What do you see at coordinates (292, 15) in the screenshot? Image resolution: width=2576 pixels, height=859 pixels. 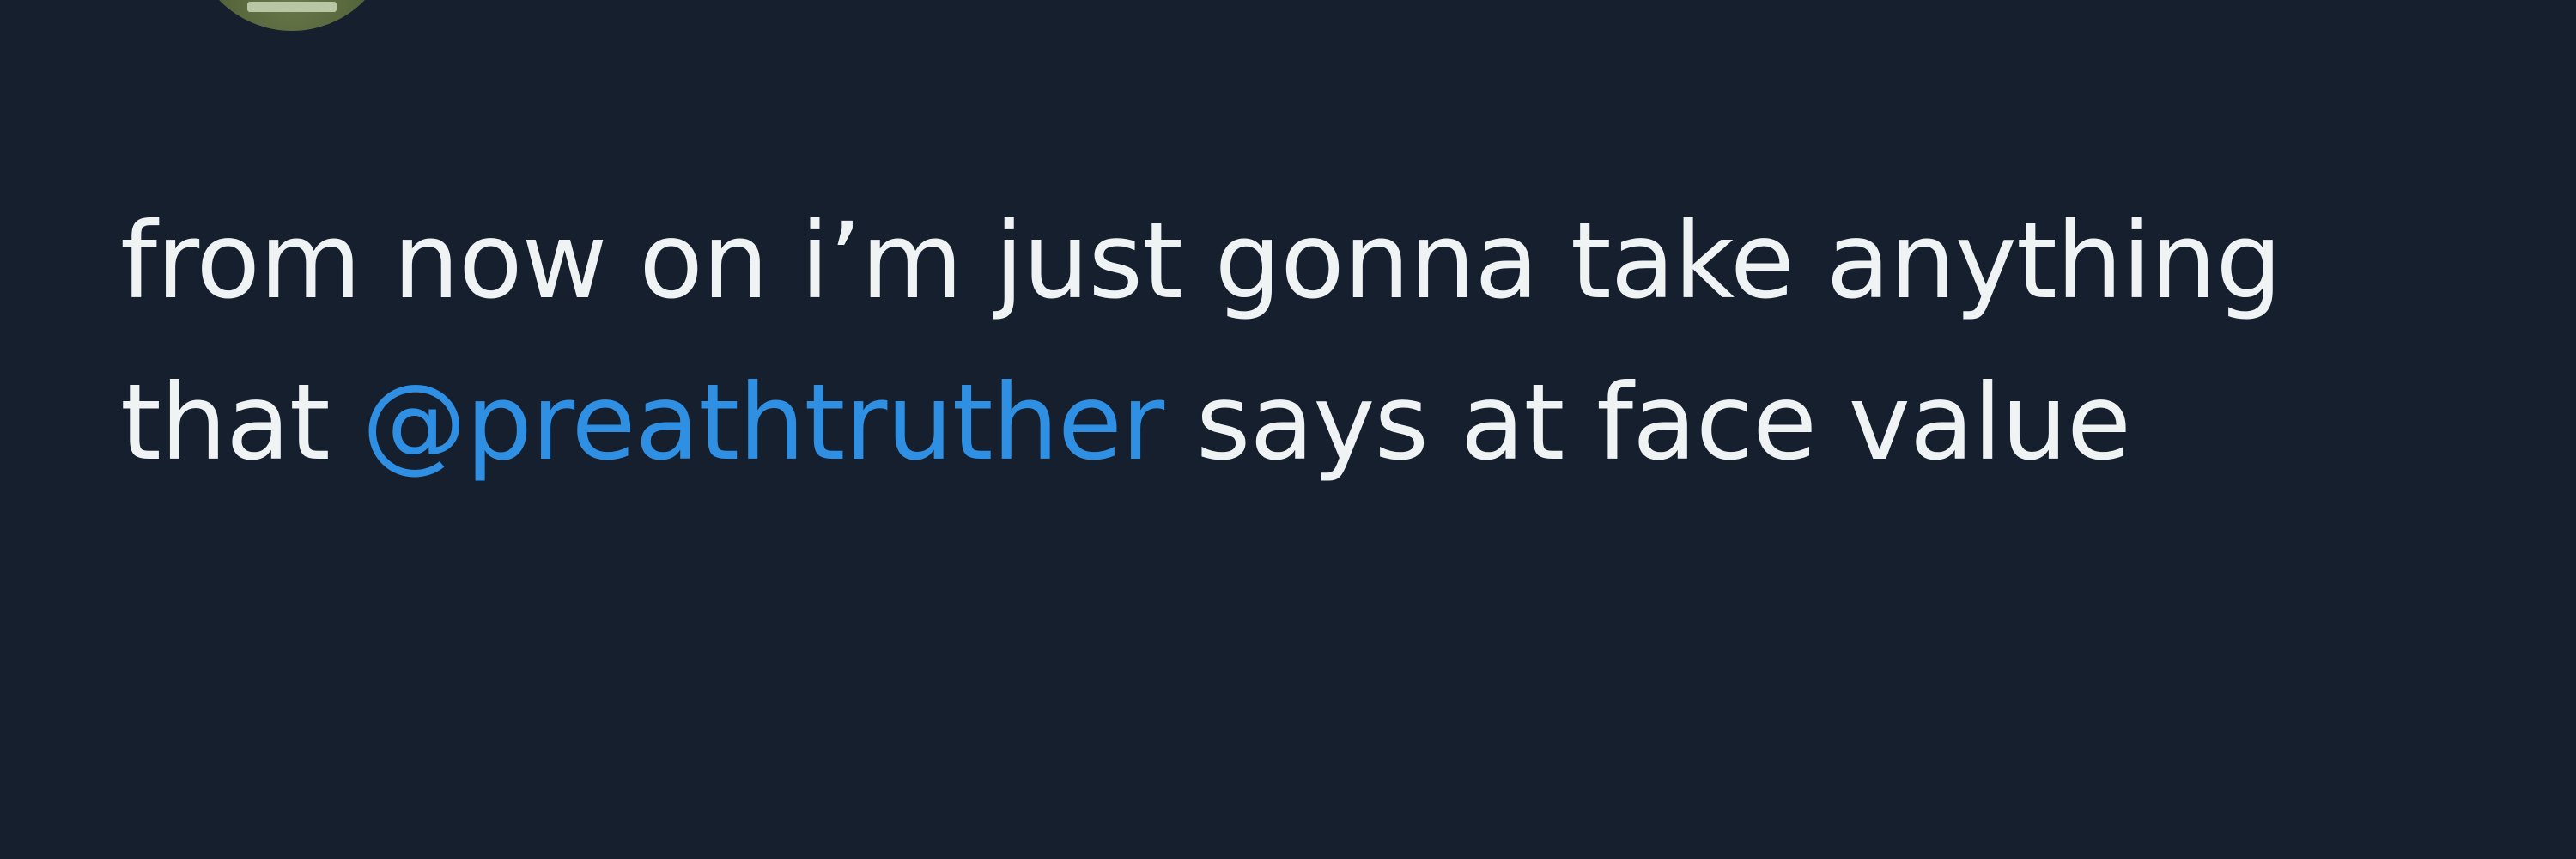 I see `avatar` at bounding box center [292, 15].